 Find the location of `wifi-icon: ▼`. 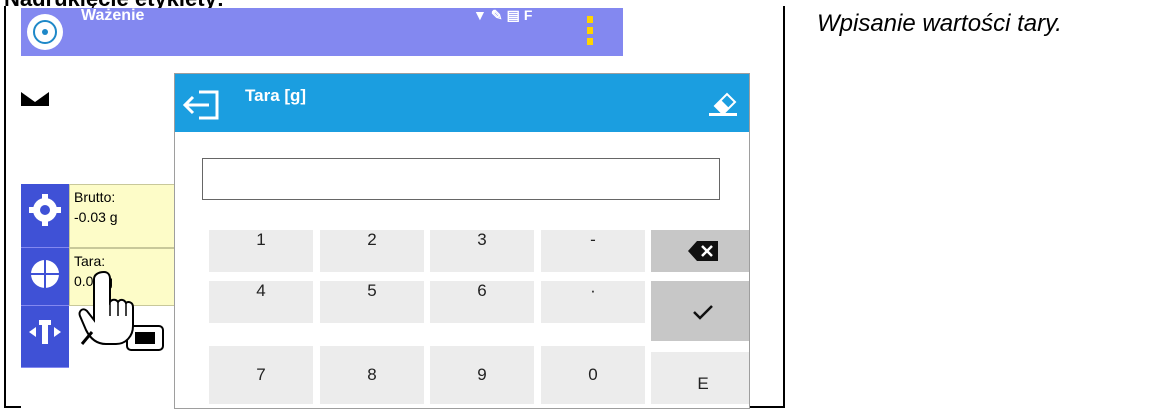

wifi-icon: ▼ is located at coordinates (482, 15).